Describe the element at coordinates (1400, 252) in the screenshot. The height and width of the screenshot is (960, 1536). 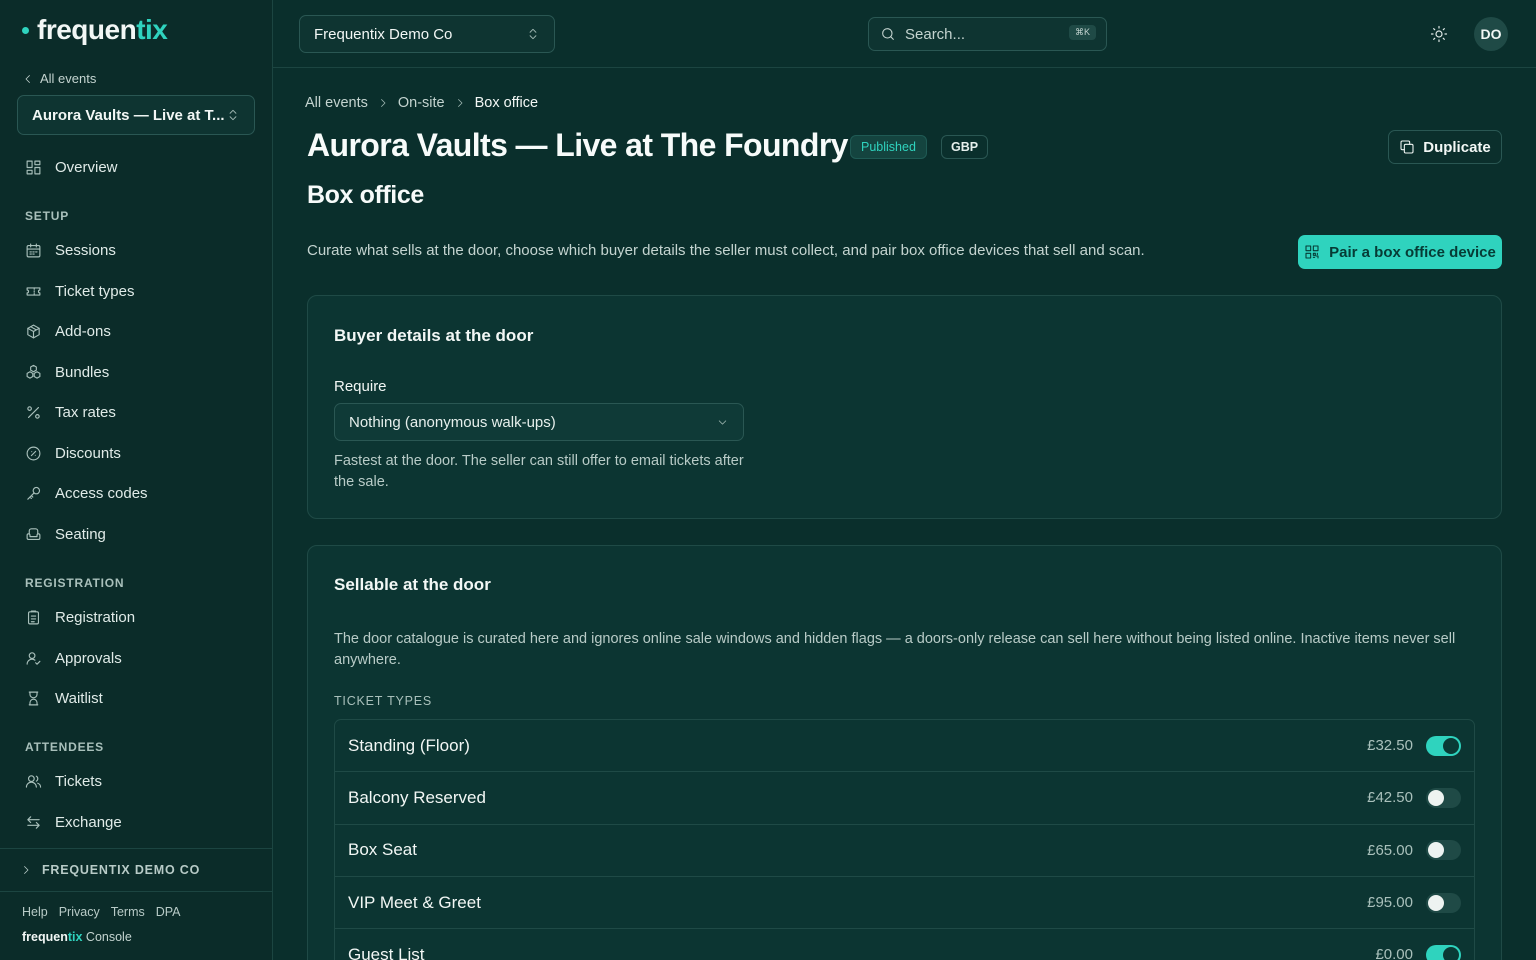
I see `pair-device-button: Pair a box office device` at that location.